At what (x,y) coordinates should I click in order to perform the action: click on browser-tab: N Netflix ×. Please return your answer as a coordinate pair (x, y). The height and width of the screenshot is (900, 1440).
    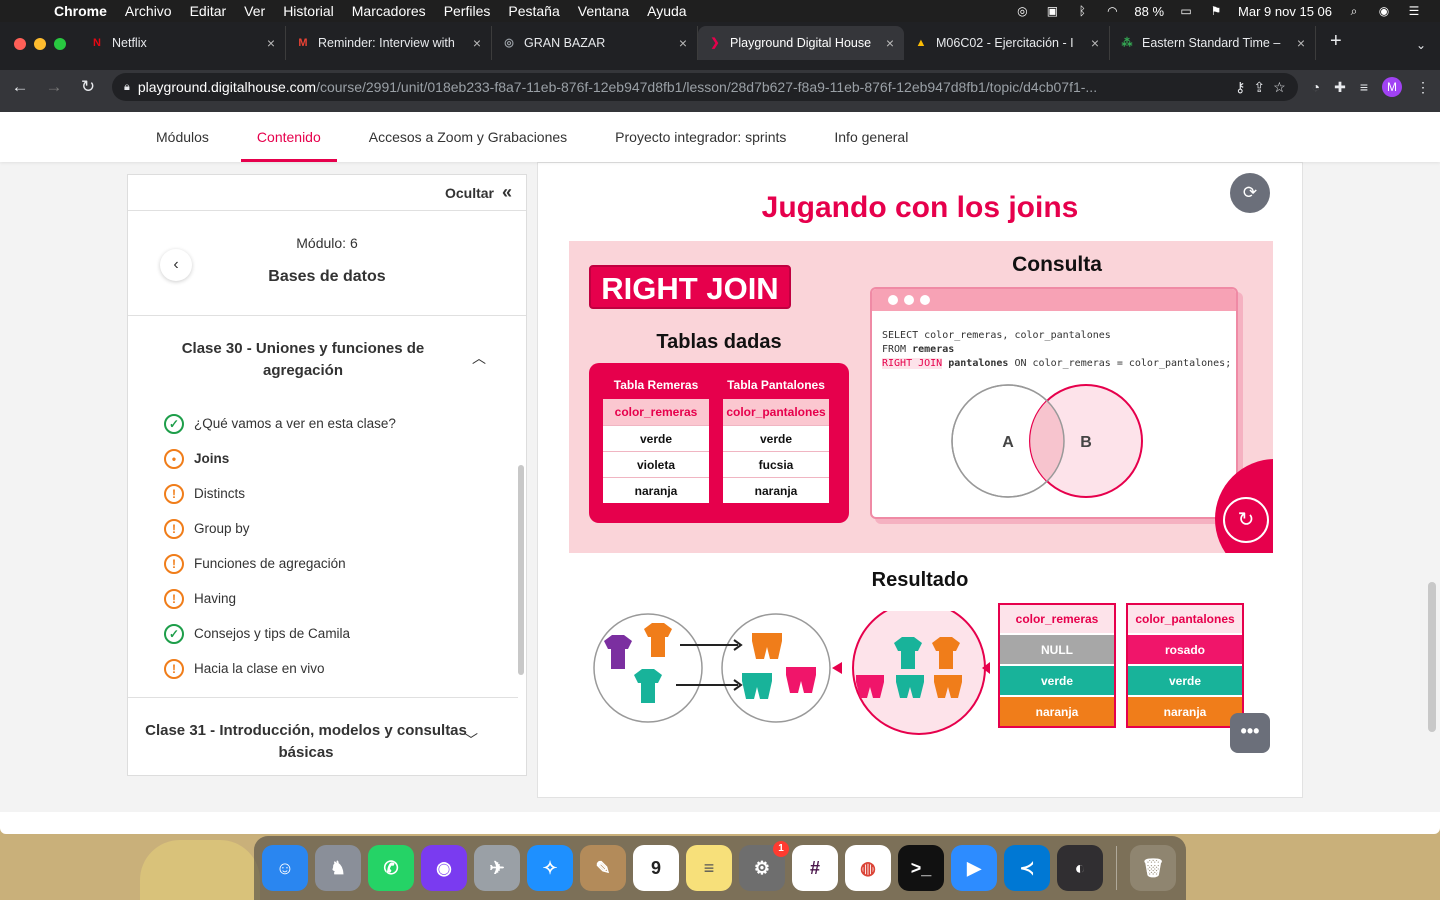
    Looking at the image, I should click on (183, 43).